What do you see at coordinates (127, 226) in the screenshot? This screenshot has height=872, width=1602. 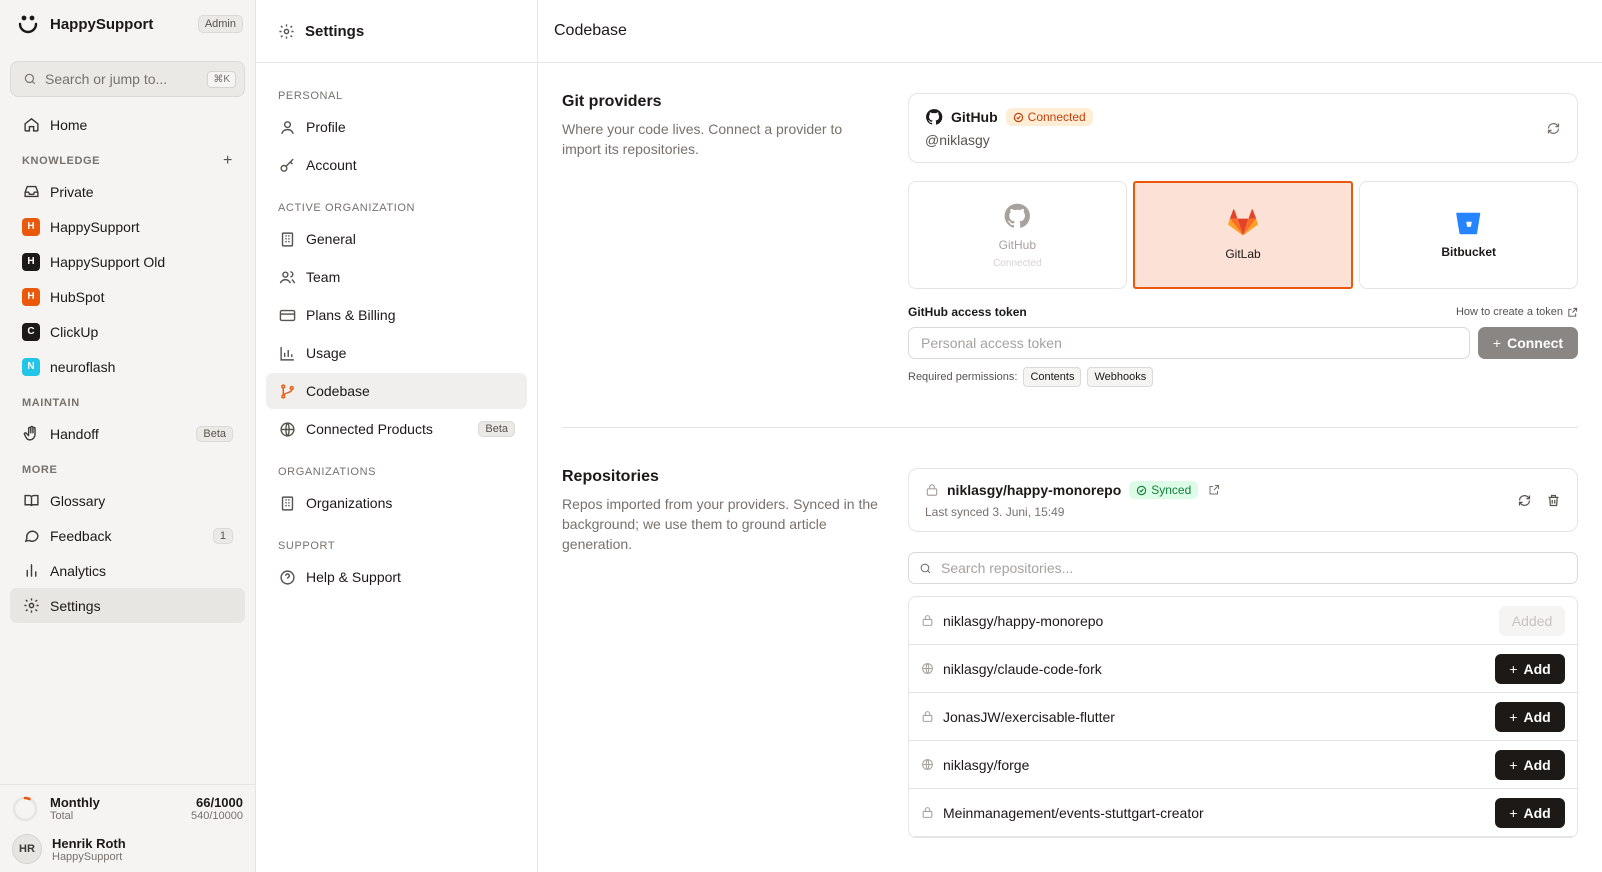 I see `sidebar-item-happysupport: H HappySupport` at bounding box center [127, 226].